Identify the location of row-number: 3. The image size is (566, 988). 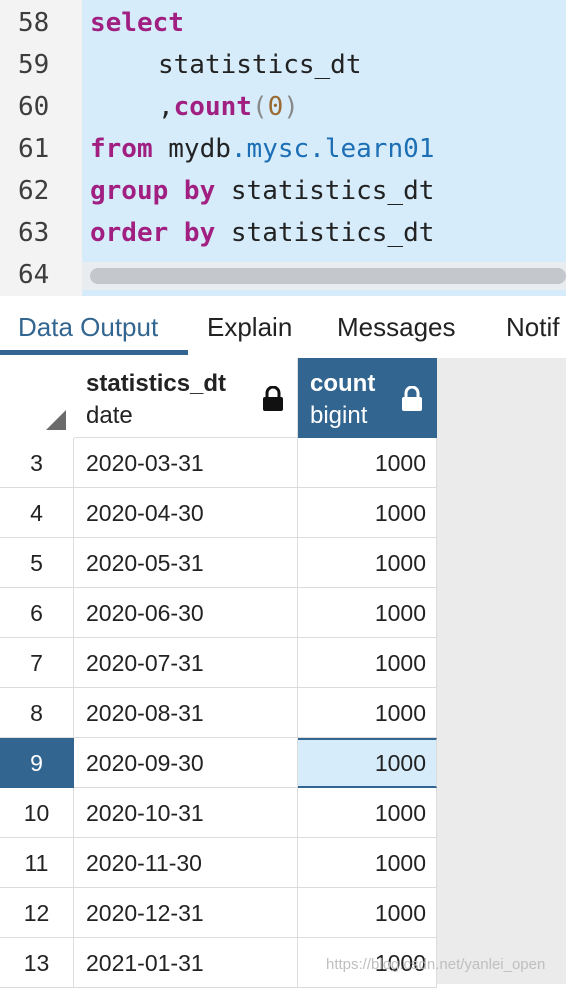
(37, 463).